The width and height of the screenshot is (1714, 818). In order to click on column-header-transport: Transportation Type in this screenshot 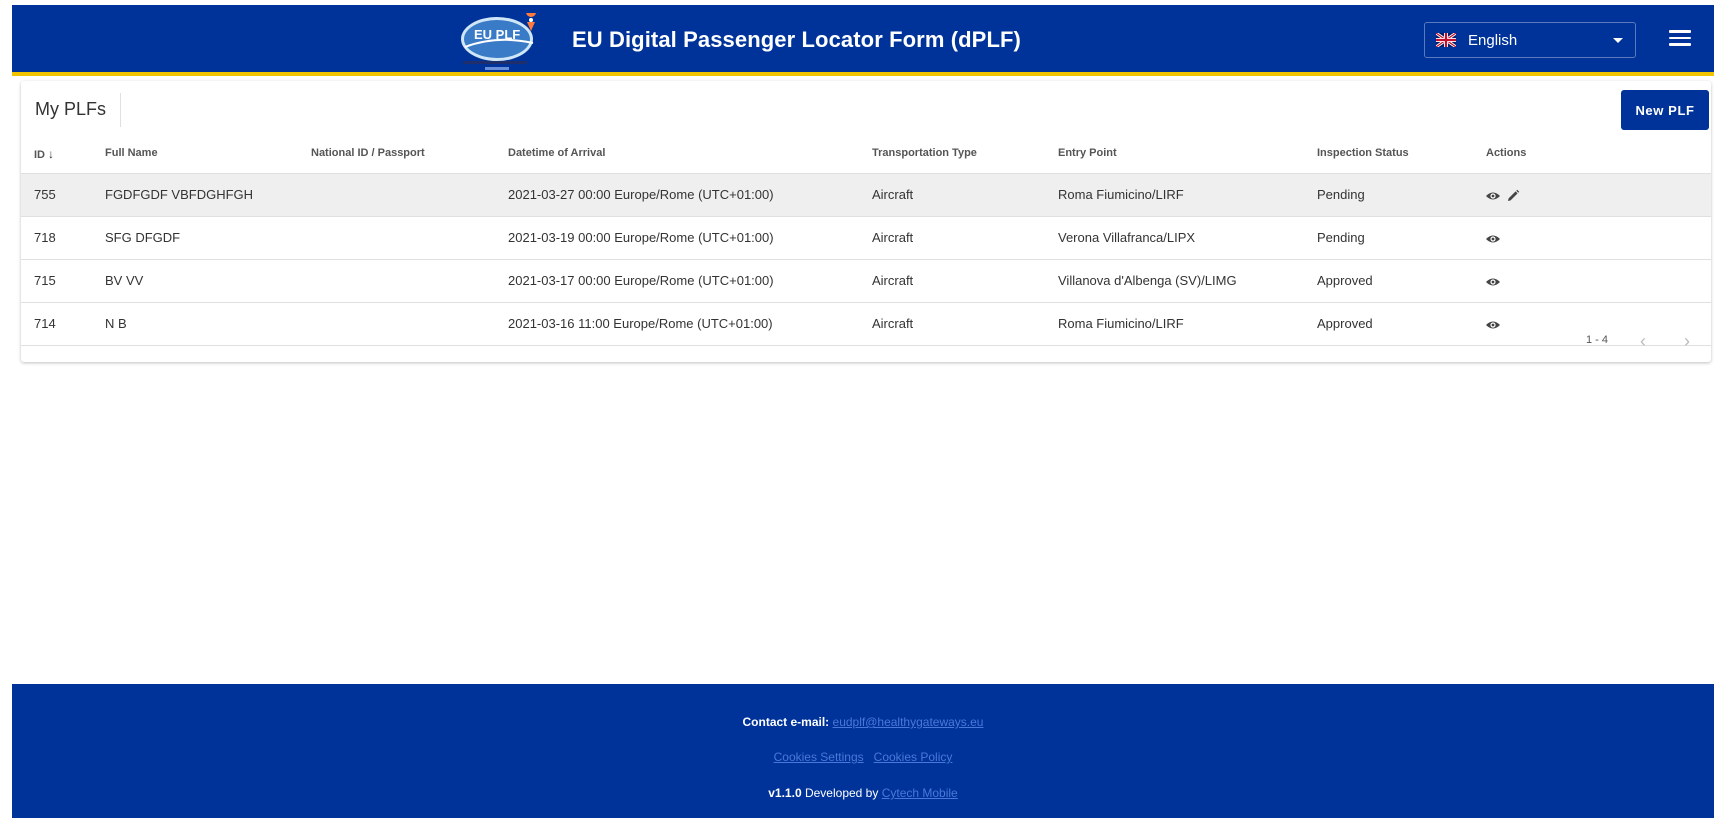, I will do `click(924, 153)`.